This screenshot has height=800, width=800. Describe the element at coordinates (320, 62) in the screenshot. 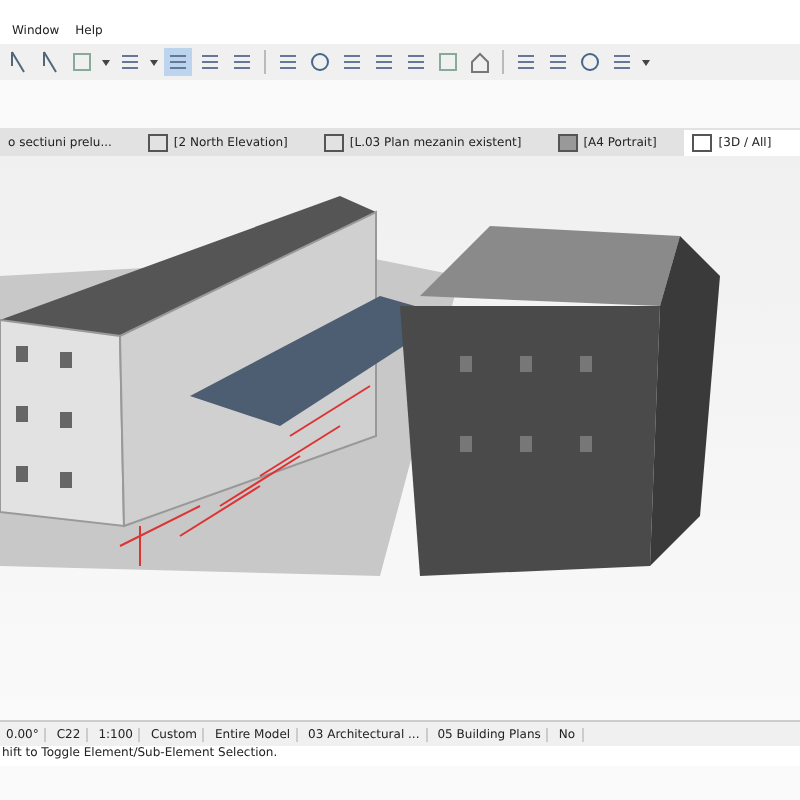

I see `search-icon` at that location.